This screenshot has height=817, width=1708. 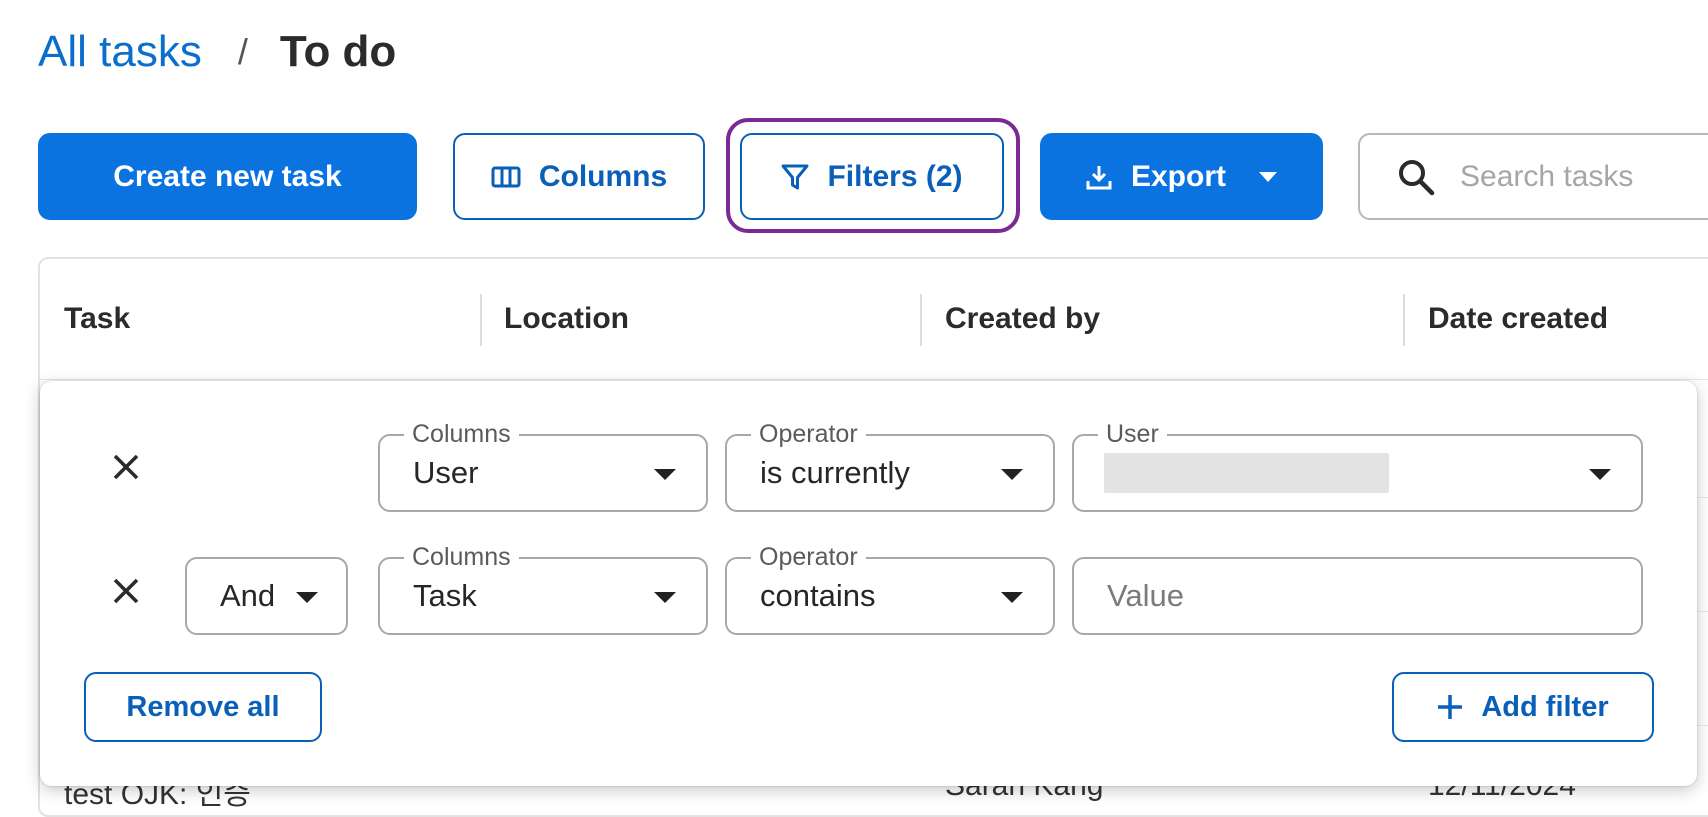 I want to click on create-task-label: Create new task, so click(x=227, y=176).